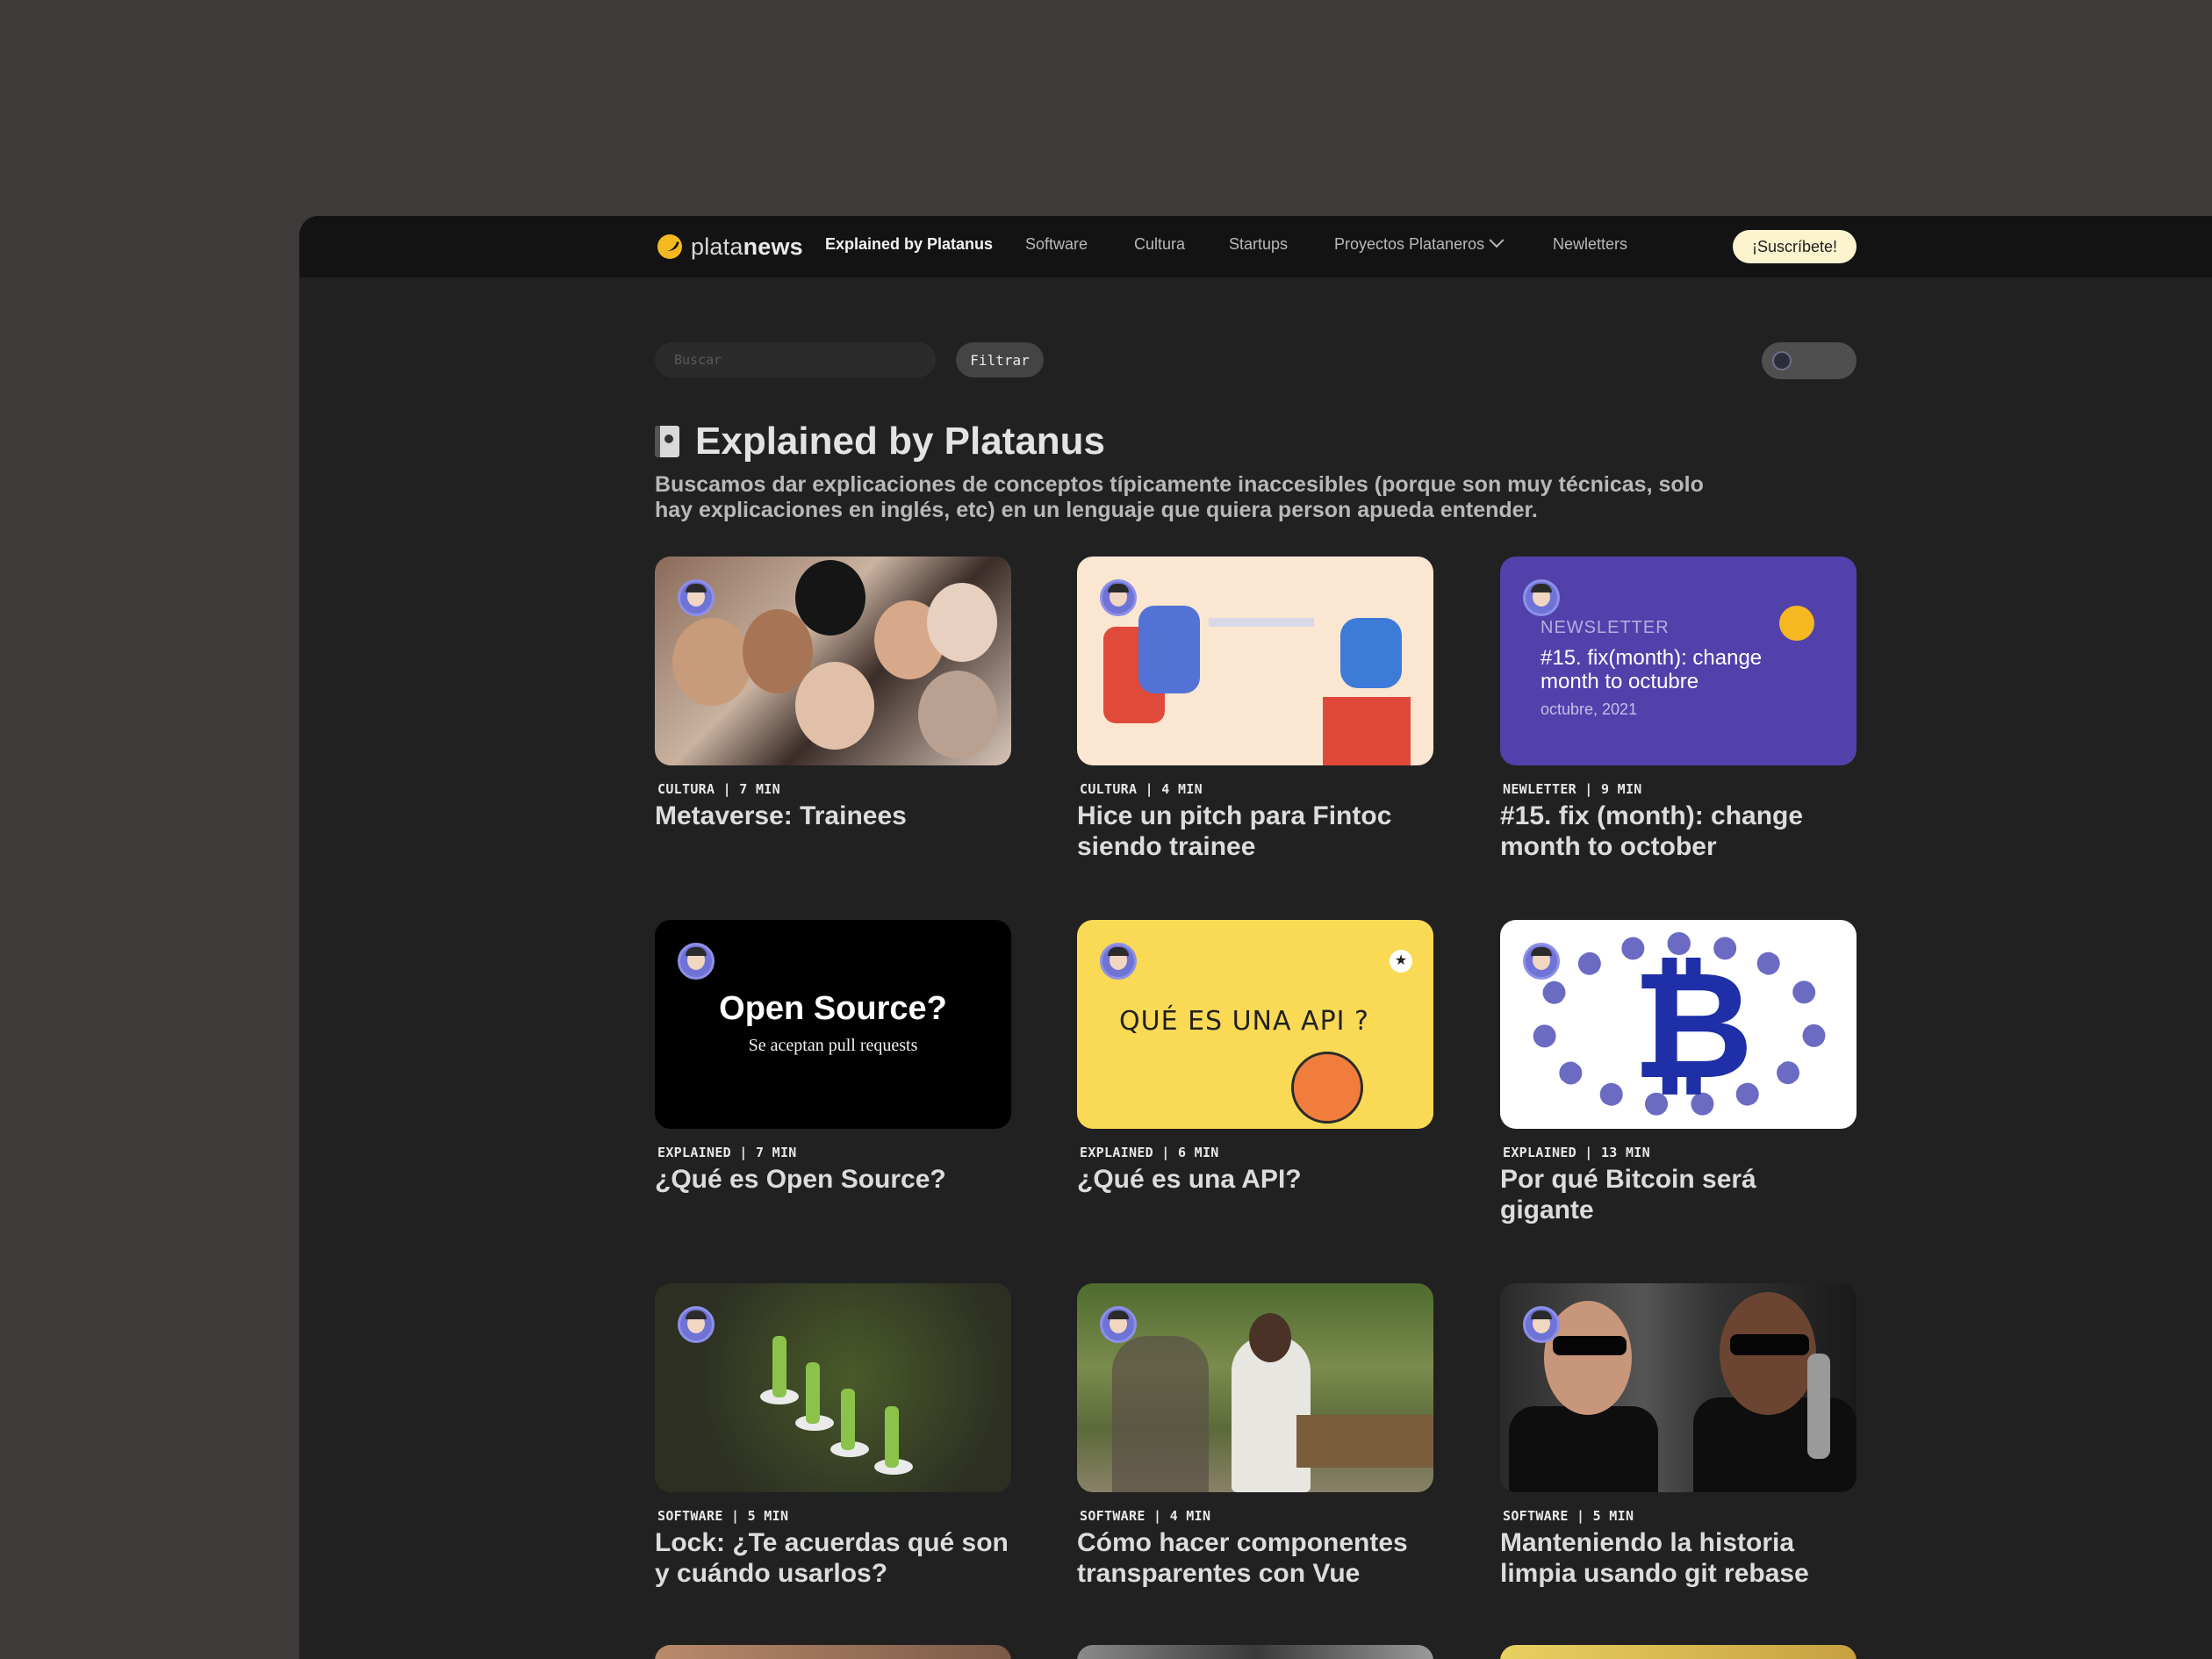 This screenshot has width=2212, height=1659. What do you see at coordinates (833, 1009) in the screenshot?
I see `thumbnail-title: Open Source?` at bounding box center [833, 1009].